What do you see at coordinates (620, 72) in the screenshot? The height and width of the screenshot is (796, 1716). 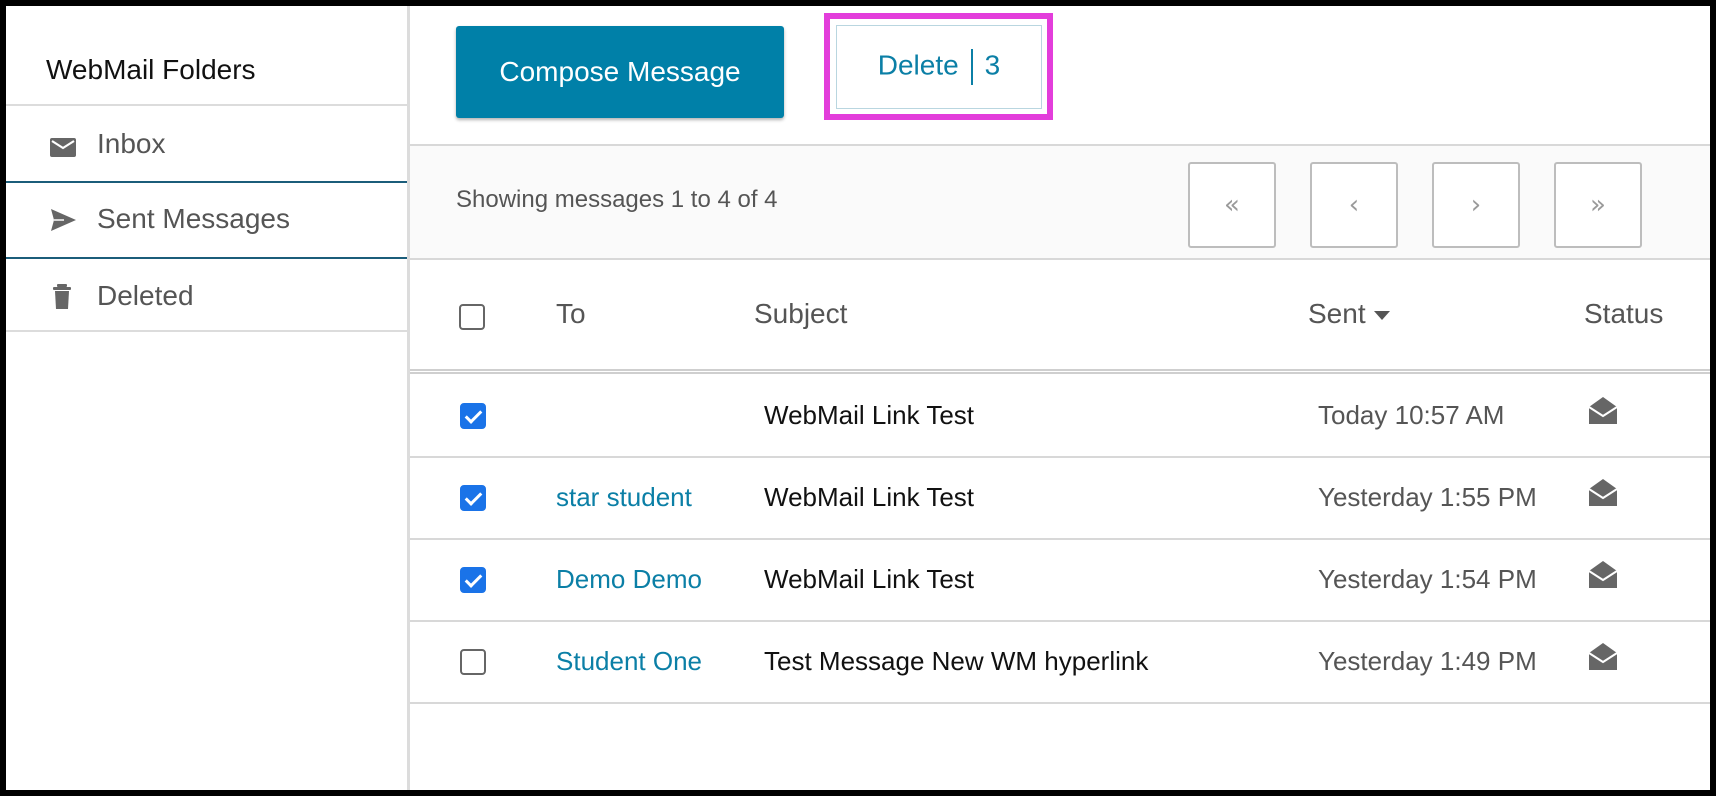 I see `compose-message-button: Compose Message` at bounding box center [620, 72].